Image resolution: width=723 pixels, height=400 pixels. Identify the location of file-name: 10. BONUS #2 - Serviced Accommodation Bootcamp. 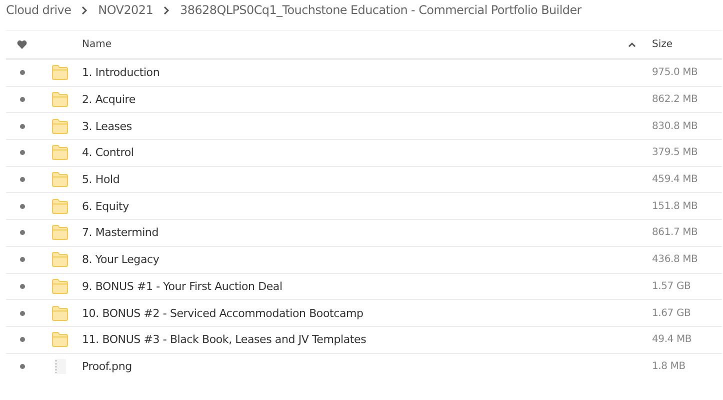
(347, 313).